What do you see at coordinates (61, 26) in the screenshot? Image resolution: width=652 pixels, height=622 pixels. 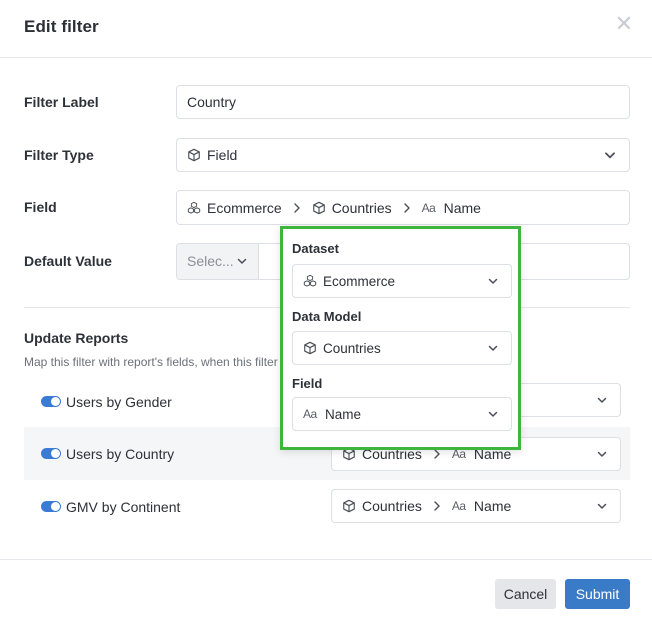 I see `modal-title: Edit filter` at bounding box center [61, 26].